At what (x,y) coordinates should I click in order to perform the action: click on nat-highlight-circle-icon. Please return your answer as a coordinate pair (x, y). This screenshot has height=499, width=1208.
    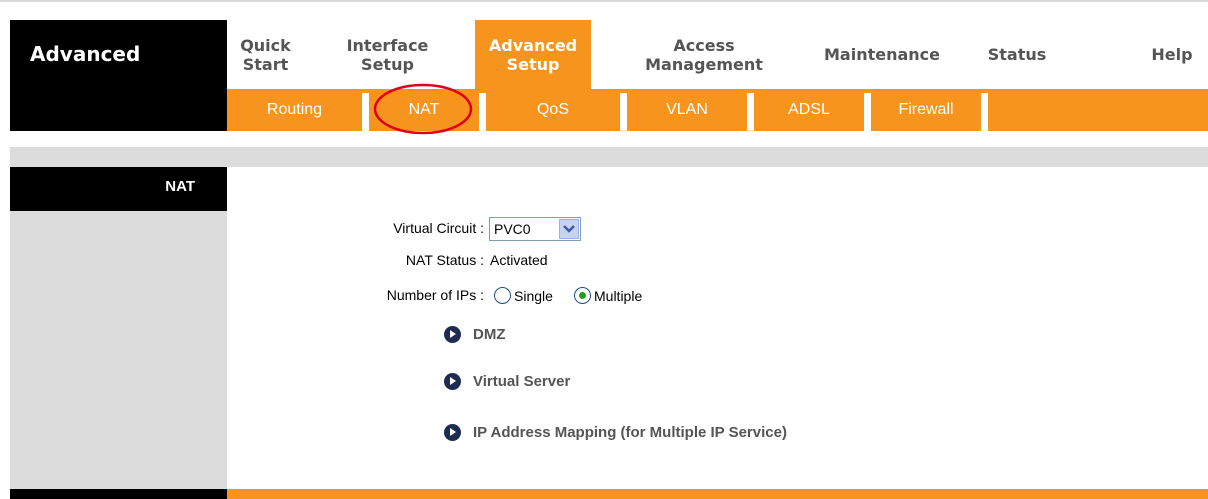
    Looking at the image, I should click on (423, 109).